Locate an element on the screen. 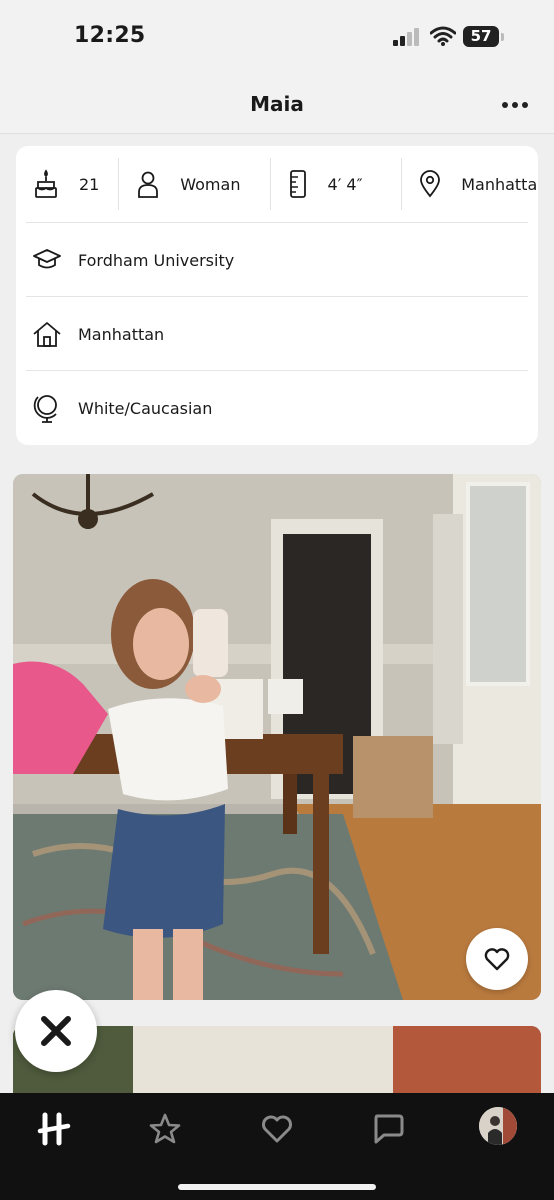  cake-icon is located at coordinates (46, 183).